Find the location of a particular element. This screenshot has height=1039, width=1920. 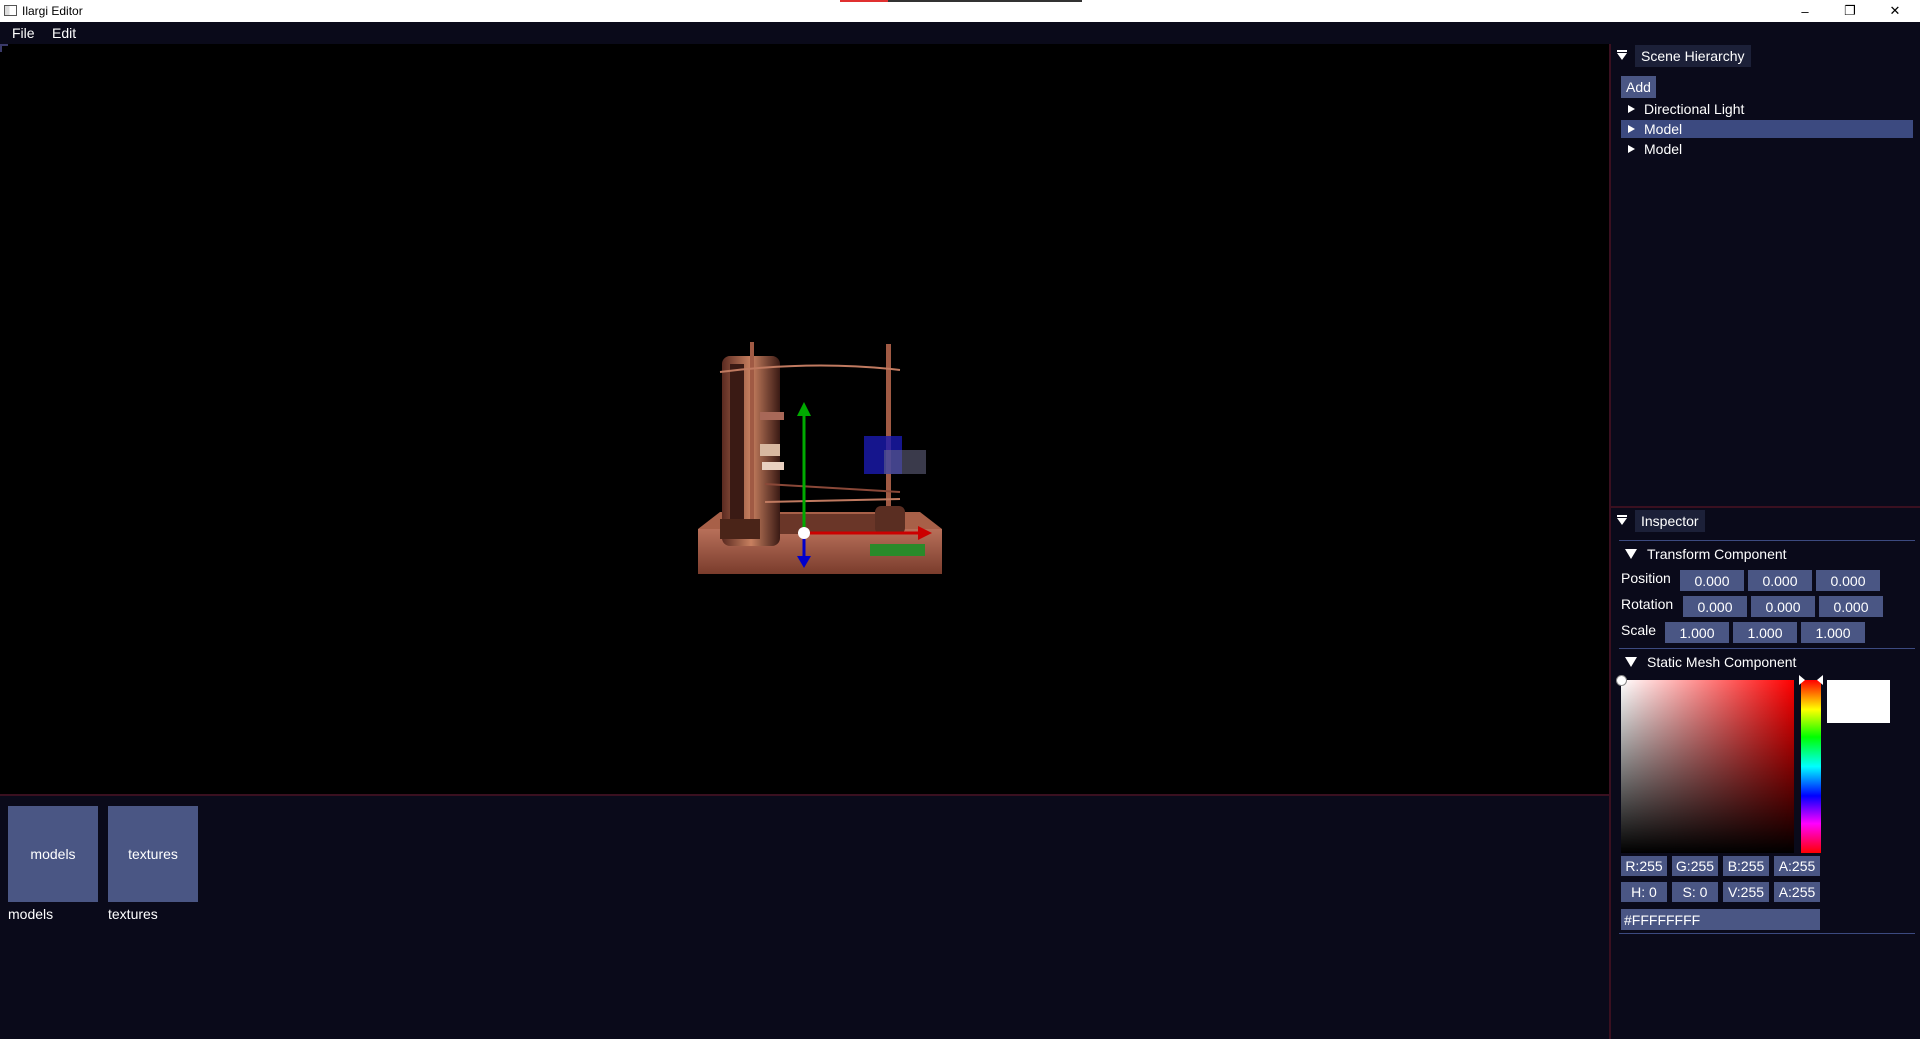

hue-marker-left-icon is located at coordinates (1802, 680).